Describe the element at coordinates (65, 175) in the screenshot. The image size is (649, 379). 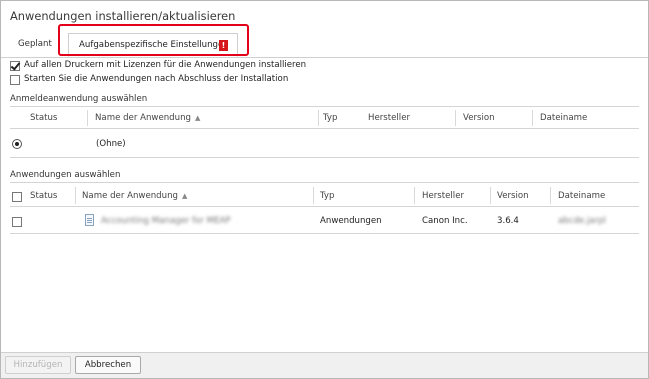
I see `apps-section-label: Anwendungen auswählen` at that location.